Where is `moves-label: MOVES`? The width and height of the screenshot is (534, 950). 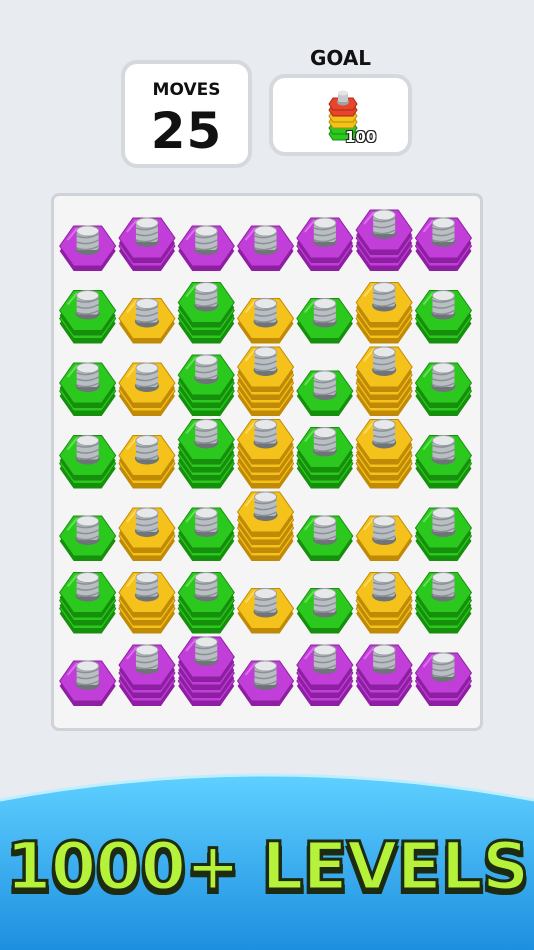
moves-label: MOVES is located at coordinates (186, 90).